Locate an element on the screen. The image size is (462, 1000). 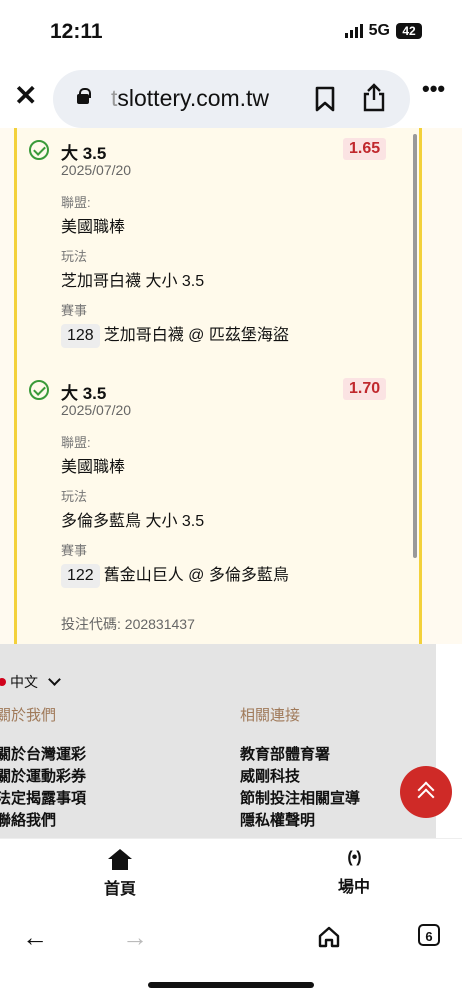
address-field: tslottery.com.tw is located at coordinates (231, 99).